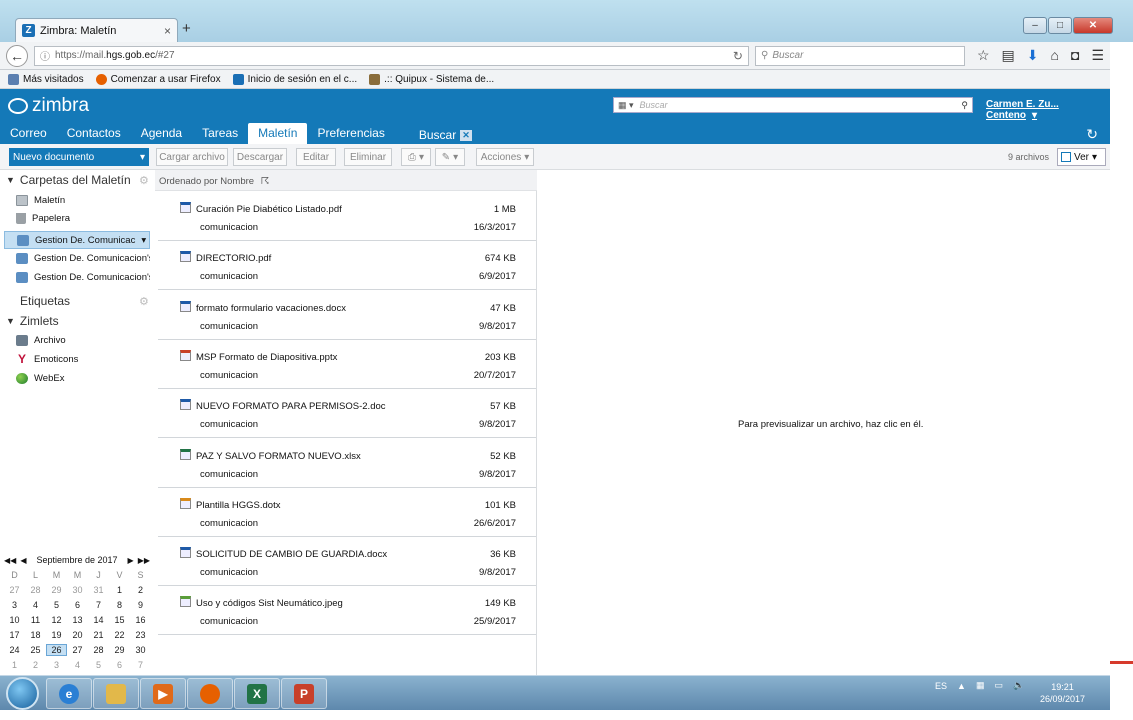 The height and width of the screenshot is (720, 1133). I want to click on tab-close-icon: ×, so click(167, 31).